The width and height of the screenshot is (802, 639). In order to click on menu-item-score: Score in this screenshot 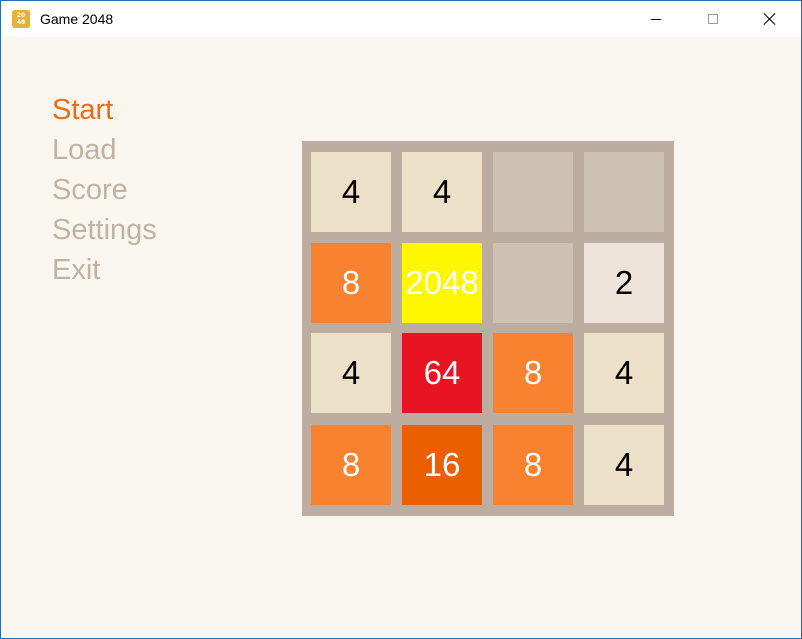, I will do `click(104, 190)`.